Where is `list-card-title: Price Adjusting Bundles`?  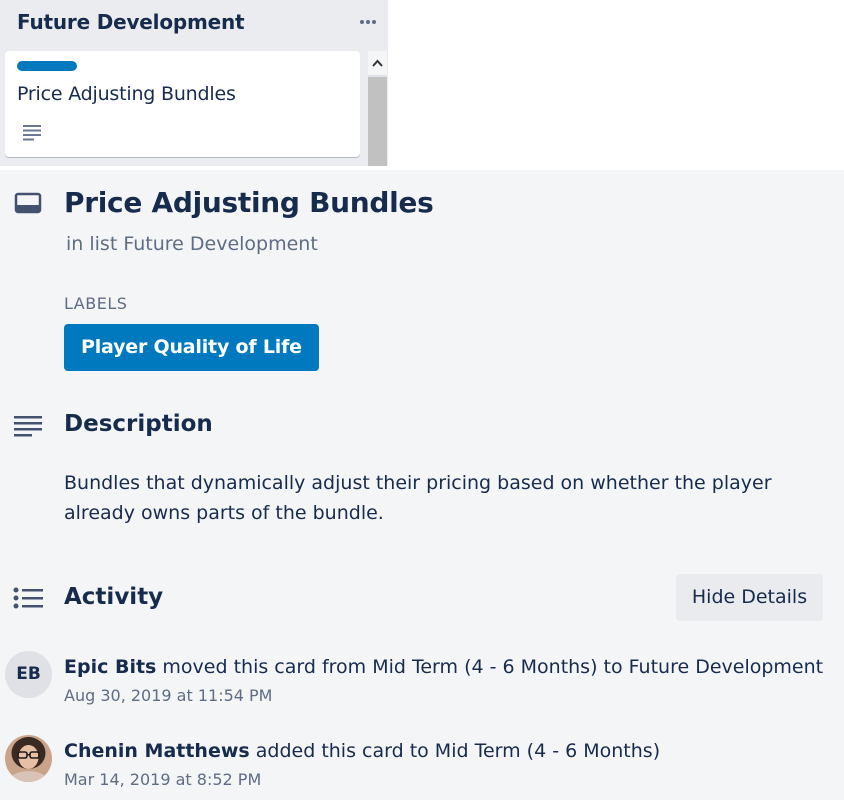
list-card-title: Price Adjusting Bundles is located at coordinates (126, 94).